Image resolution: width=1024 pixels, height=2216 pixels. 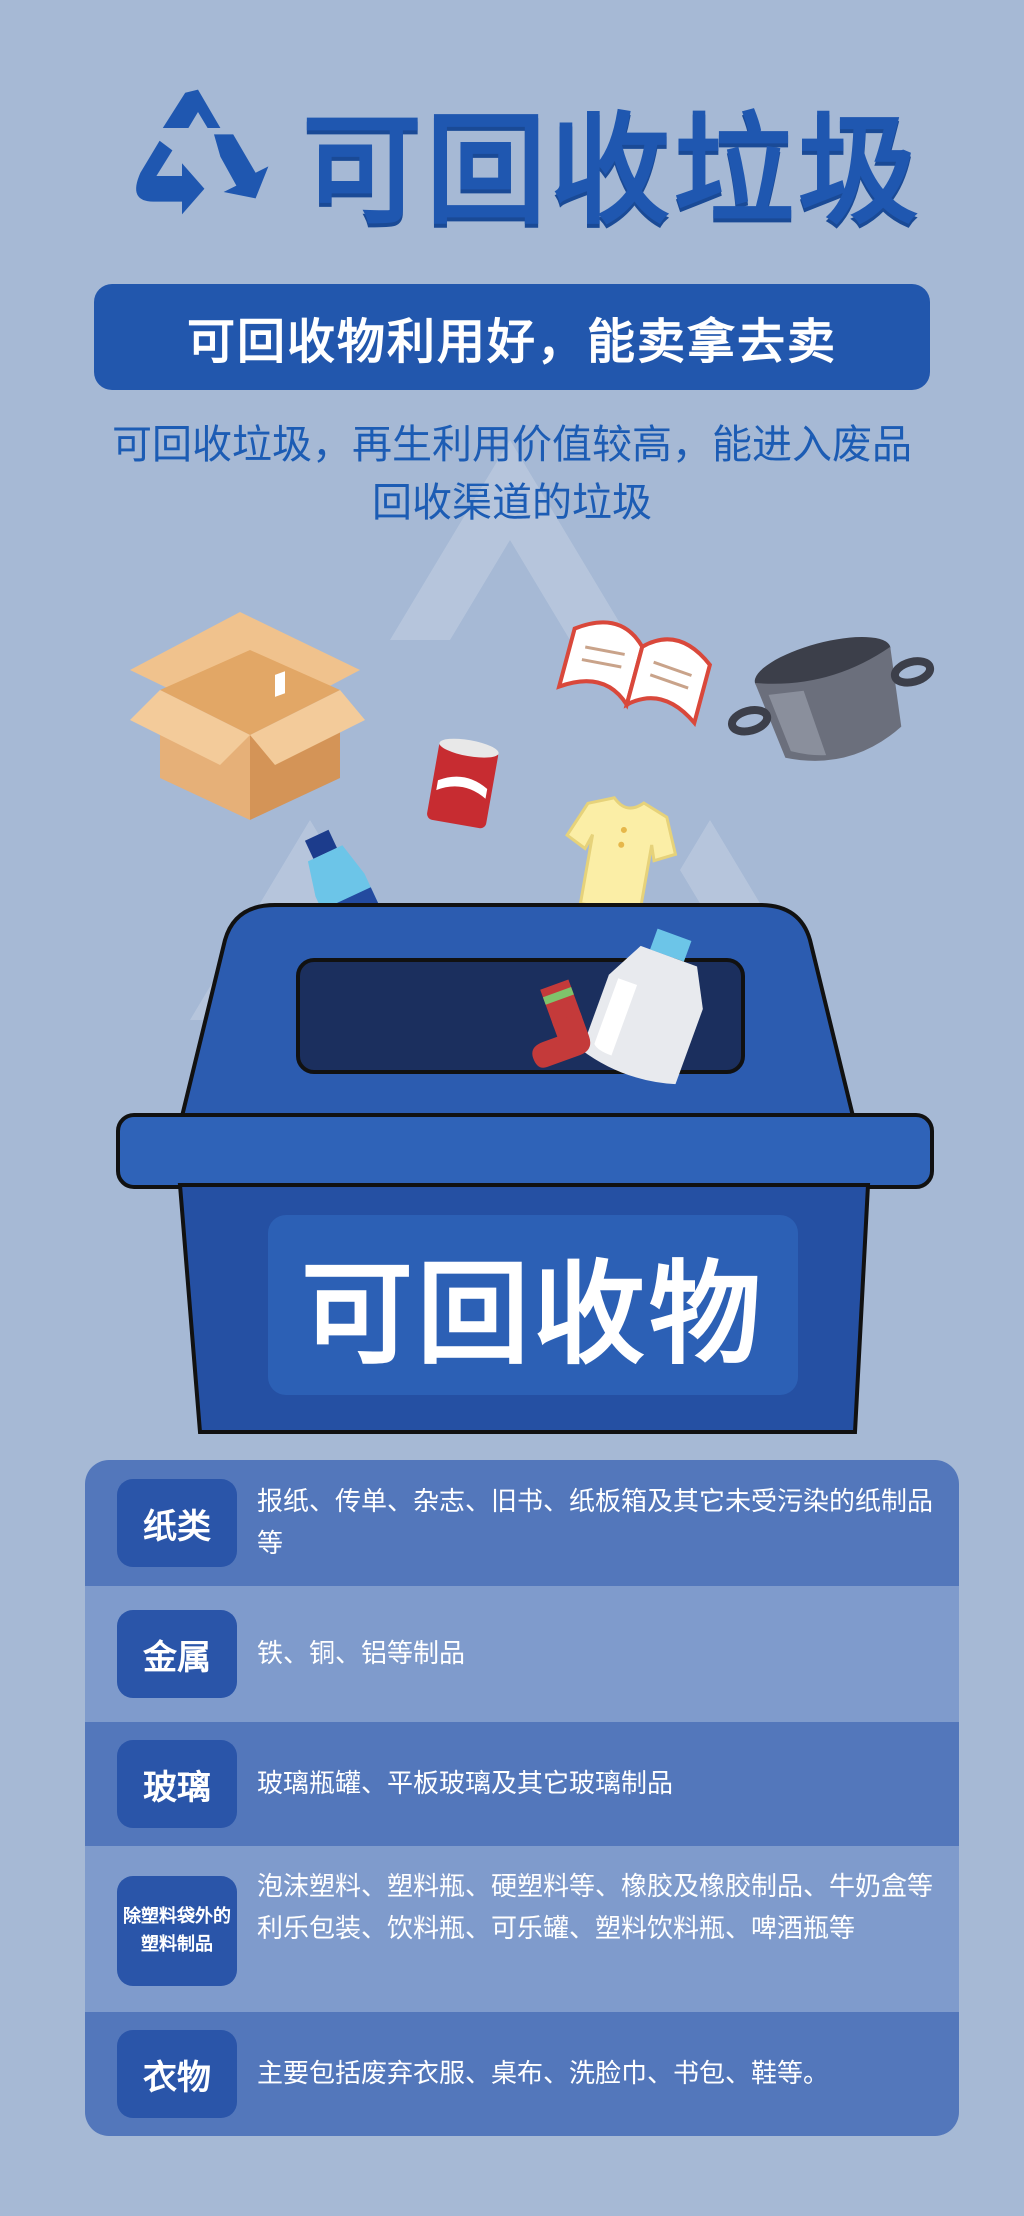 I want to click on header-title-row: 可回收垃圾, so click(x=520, y=160).